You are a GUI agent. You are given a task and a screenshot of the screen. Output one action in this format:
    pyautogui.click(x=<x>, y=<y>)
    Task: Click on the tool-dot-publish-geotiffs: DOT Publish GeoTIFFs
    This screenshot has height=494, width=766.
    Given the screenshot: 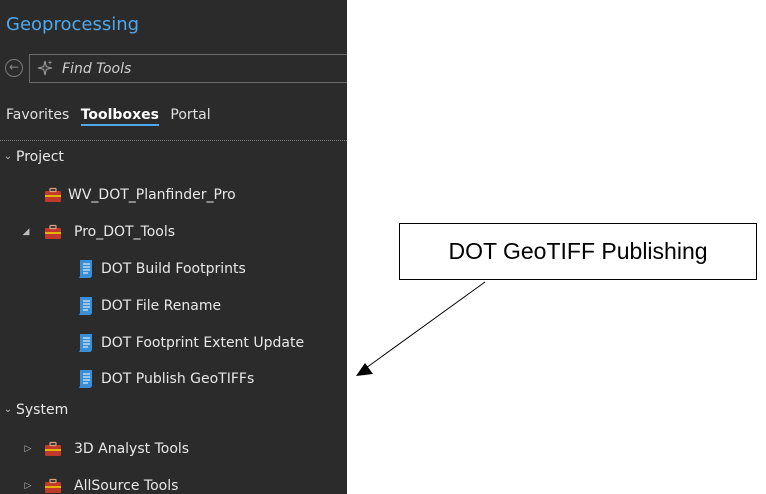 What is the action you would take?
    pyautogui.click(x=173, y=379)
    